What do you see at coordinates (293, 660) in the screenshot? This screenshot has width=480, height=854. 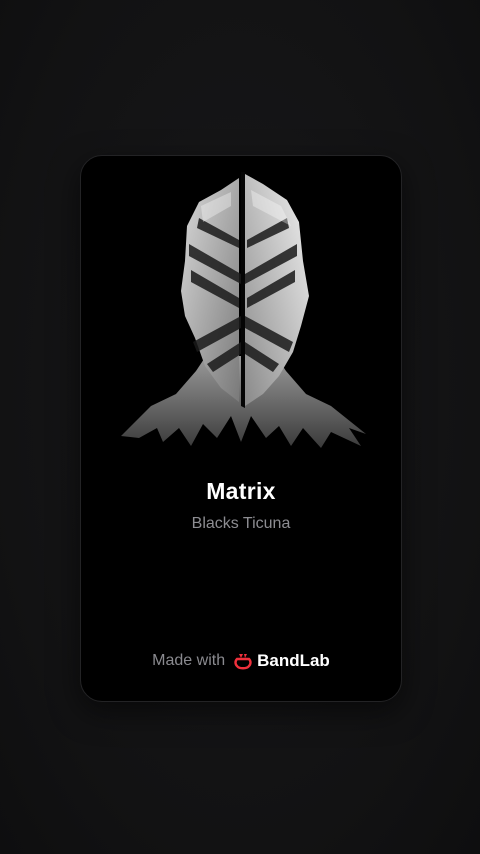 I see `bandlab-label: BandLab` at bounding box center [293, 660].